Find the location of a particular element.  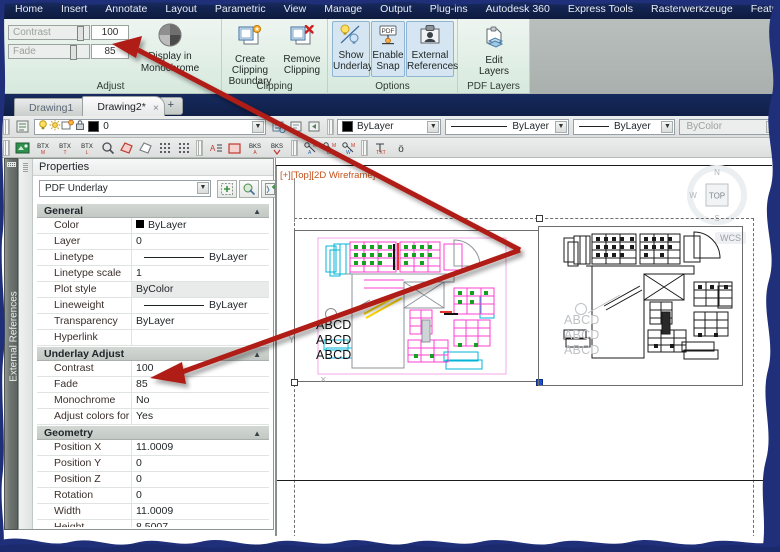

file-tab-drawing2: Drawing2* × is located at coordinates (123, 107).